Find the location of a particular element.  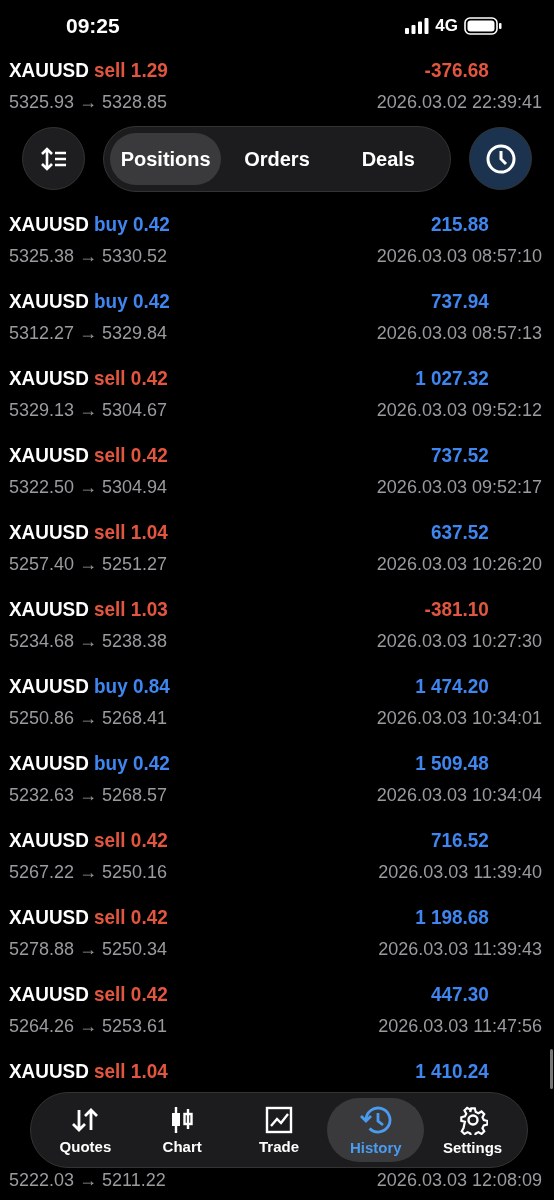

profit-value: 215.88 is located at coordinates (459, 224).